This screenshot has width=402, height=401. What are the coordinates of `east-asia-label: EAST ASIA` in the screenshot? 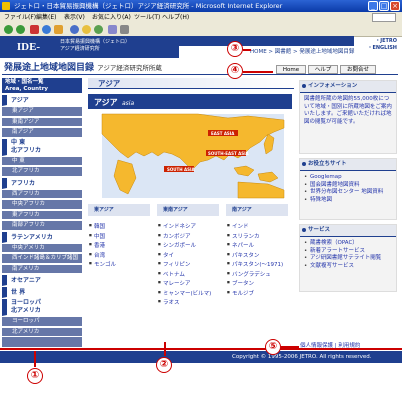 It's located at (223, 133).